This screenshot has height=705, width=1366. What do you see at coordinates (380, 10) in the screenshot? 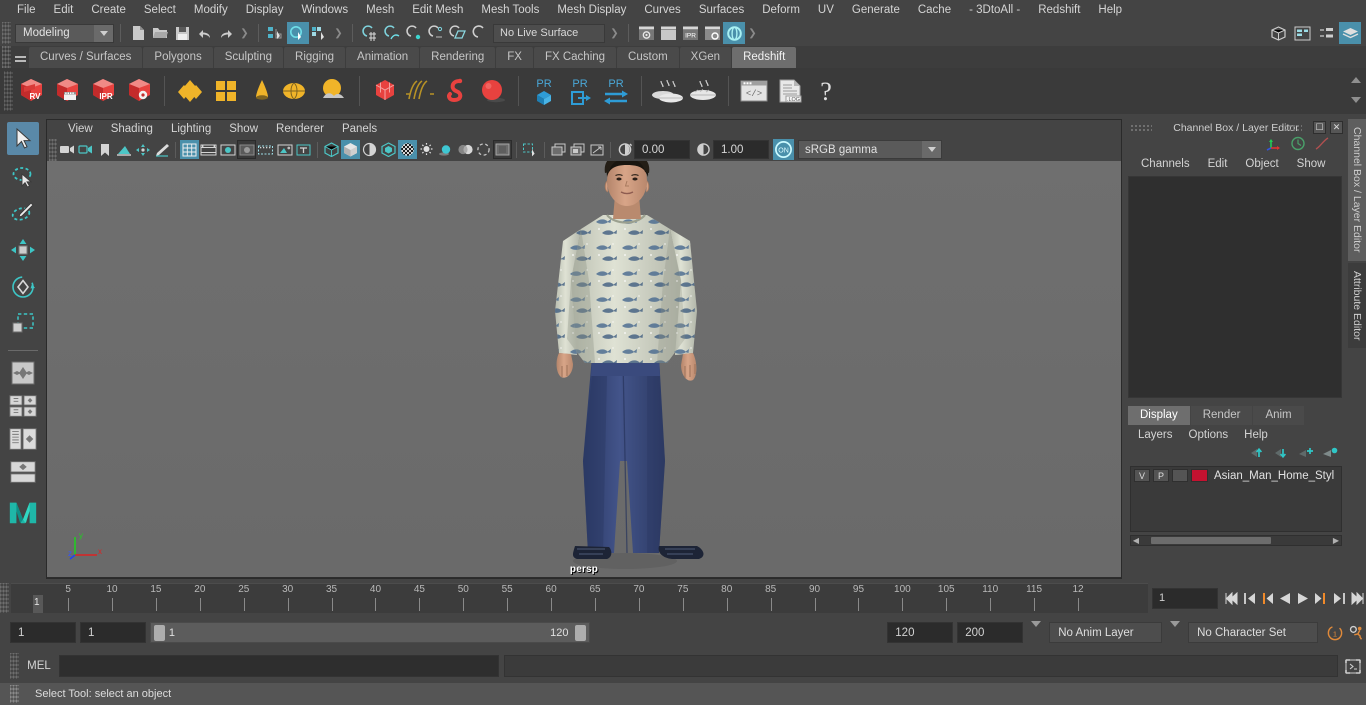
I see `menu-mesh: Mesh` at bounding box center [380, 10].